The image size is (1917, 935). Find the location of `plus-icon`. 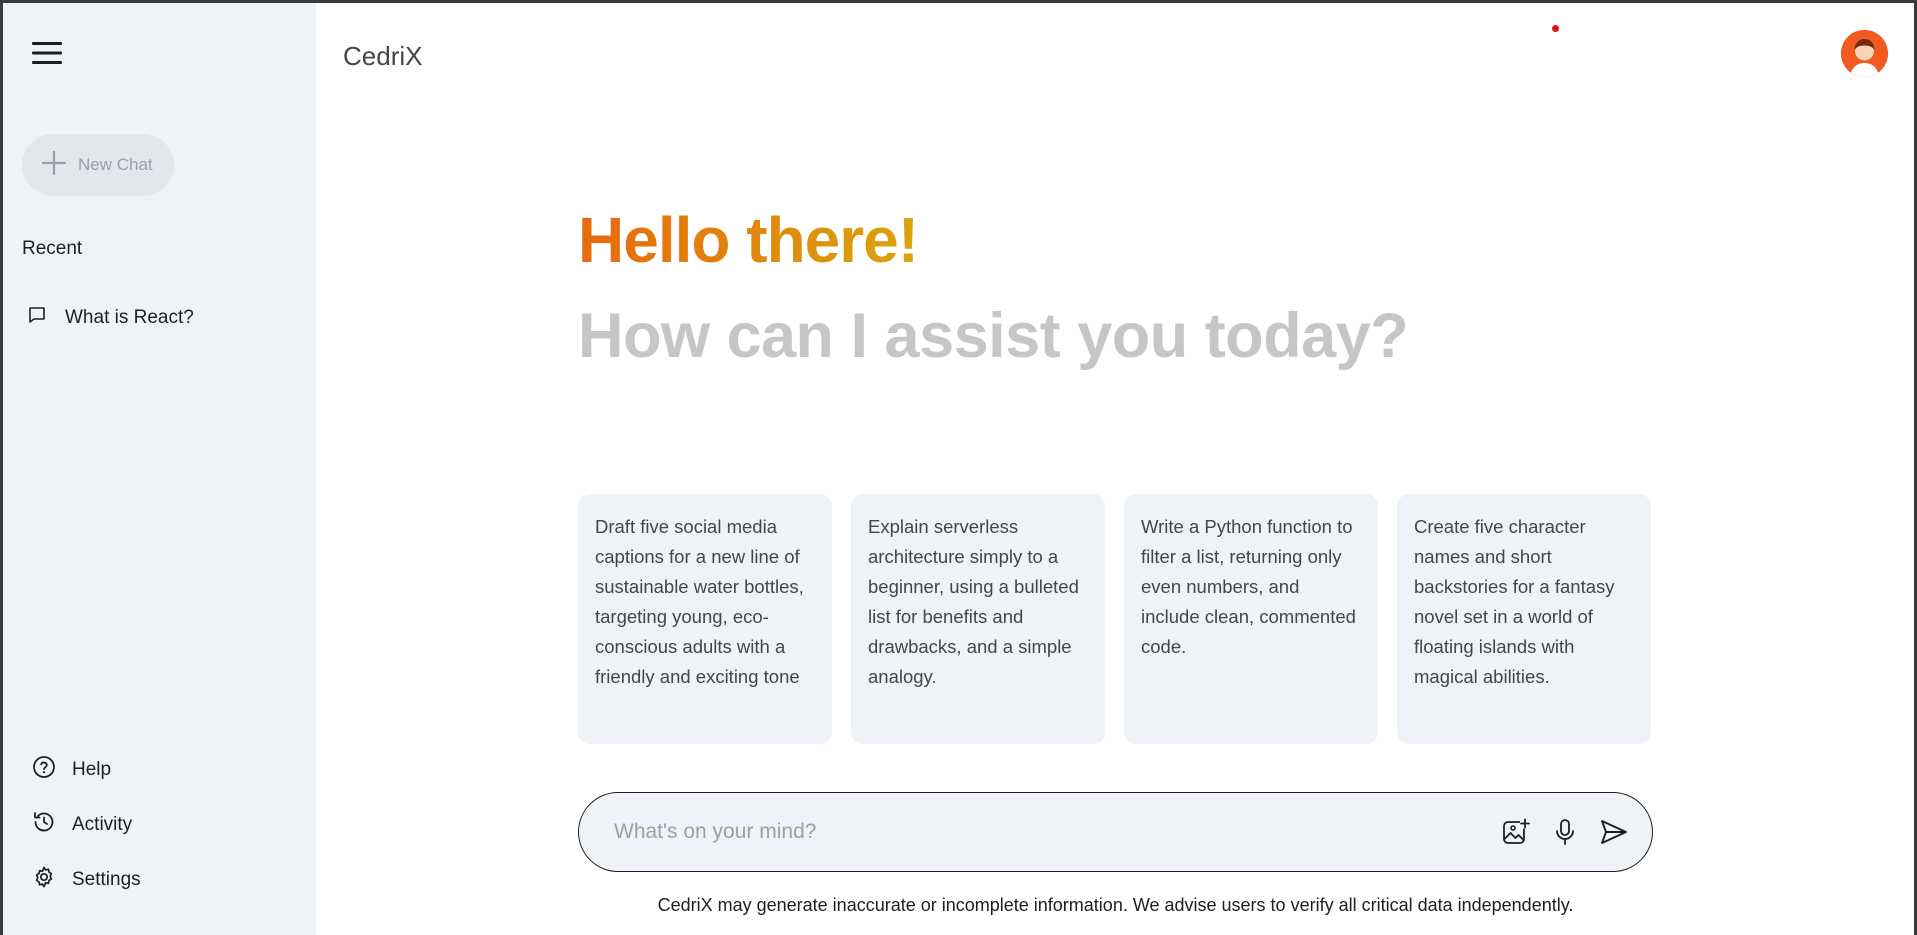

plus-icon is located at coordinates (54, 165).